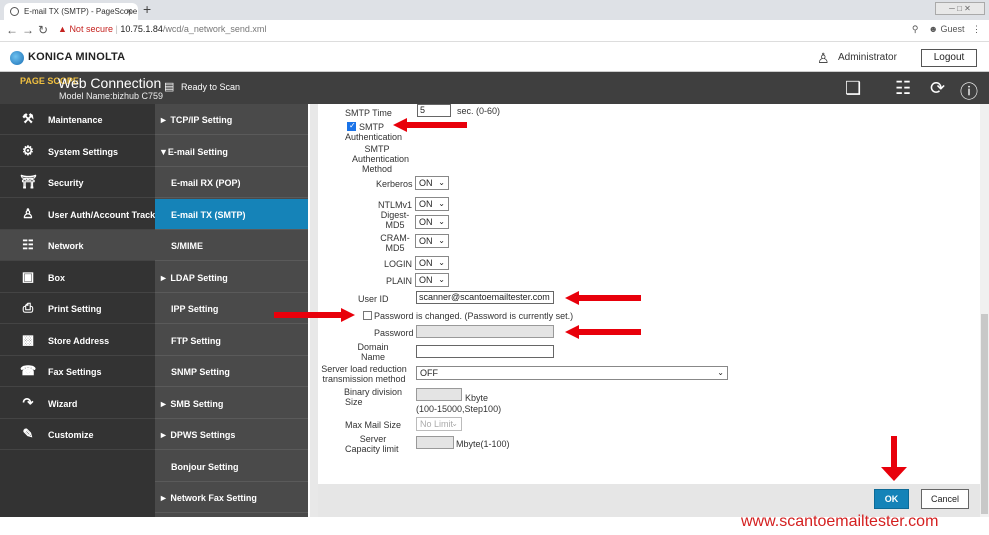 This screenshot has width=989, height=535. What do you see at coordinates (937, 88) in the screenshot?
I see `refresh-icon: ⟳` at bounding box center [937, 88].